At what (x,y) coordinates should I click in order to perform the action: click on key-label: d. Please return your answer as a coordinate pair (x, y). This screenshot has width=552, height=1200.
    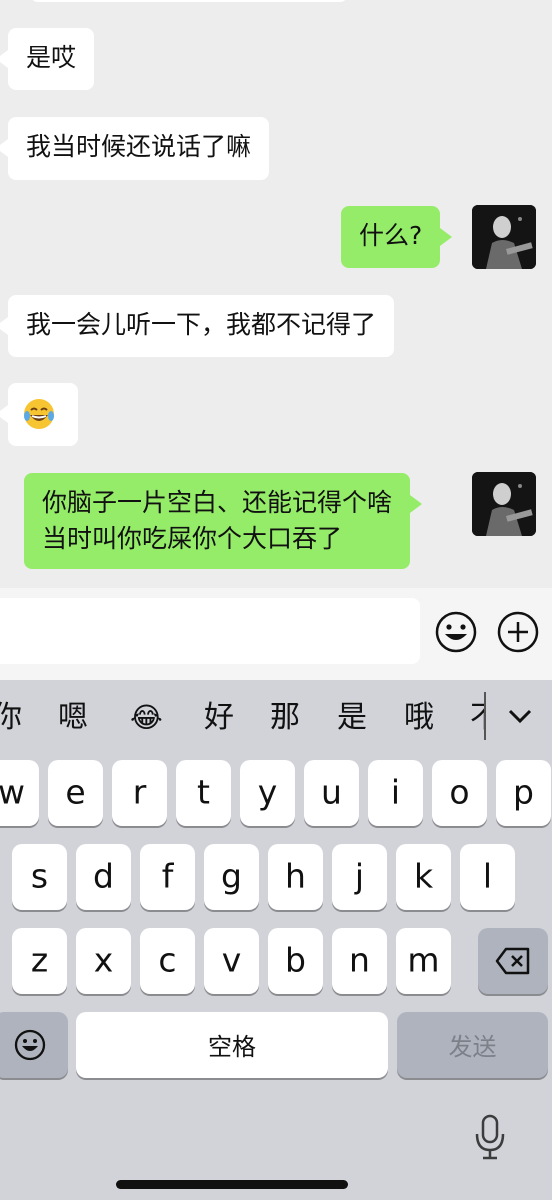
    Looking at the image, I should click on (103, 876).